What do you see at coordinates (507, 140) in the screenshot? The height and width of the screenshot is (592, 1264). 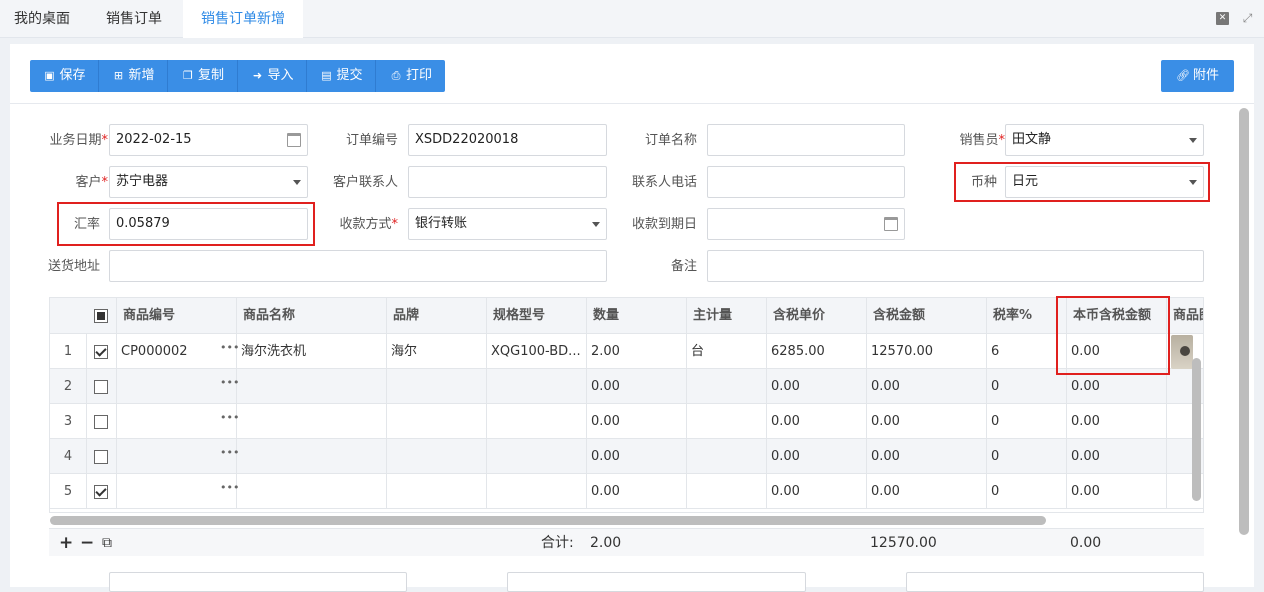 I see `order-no-field: XSDD22020018` at bounding box center [507, 140].